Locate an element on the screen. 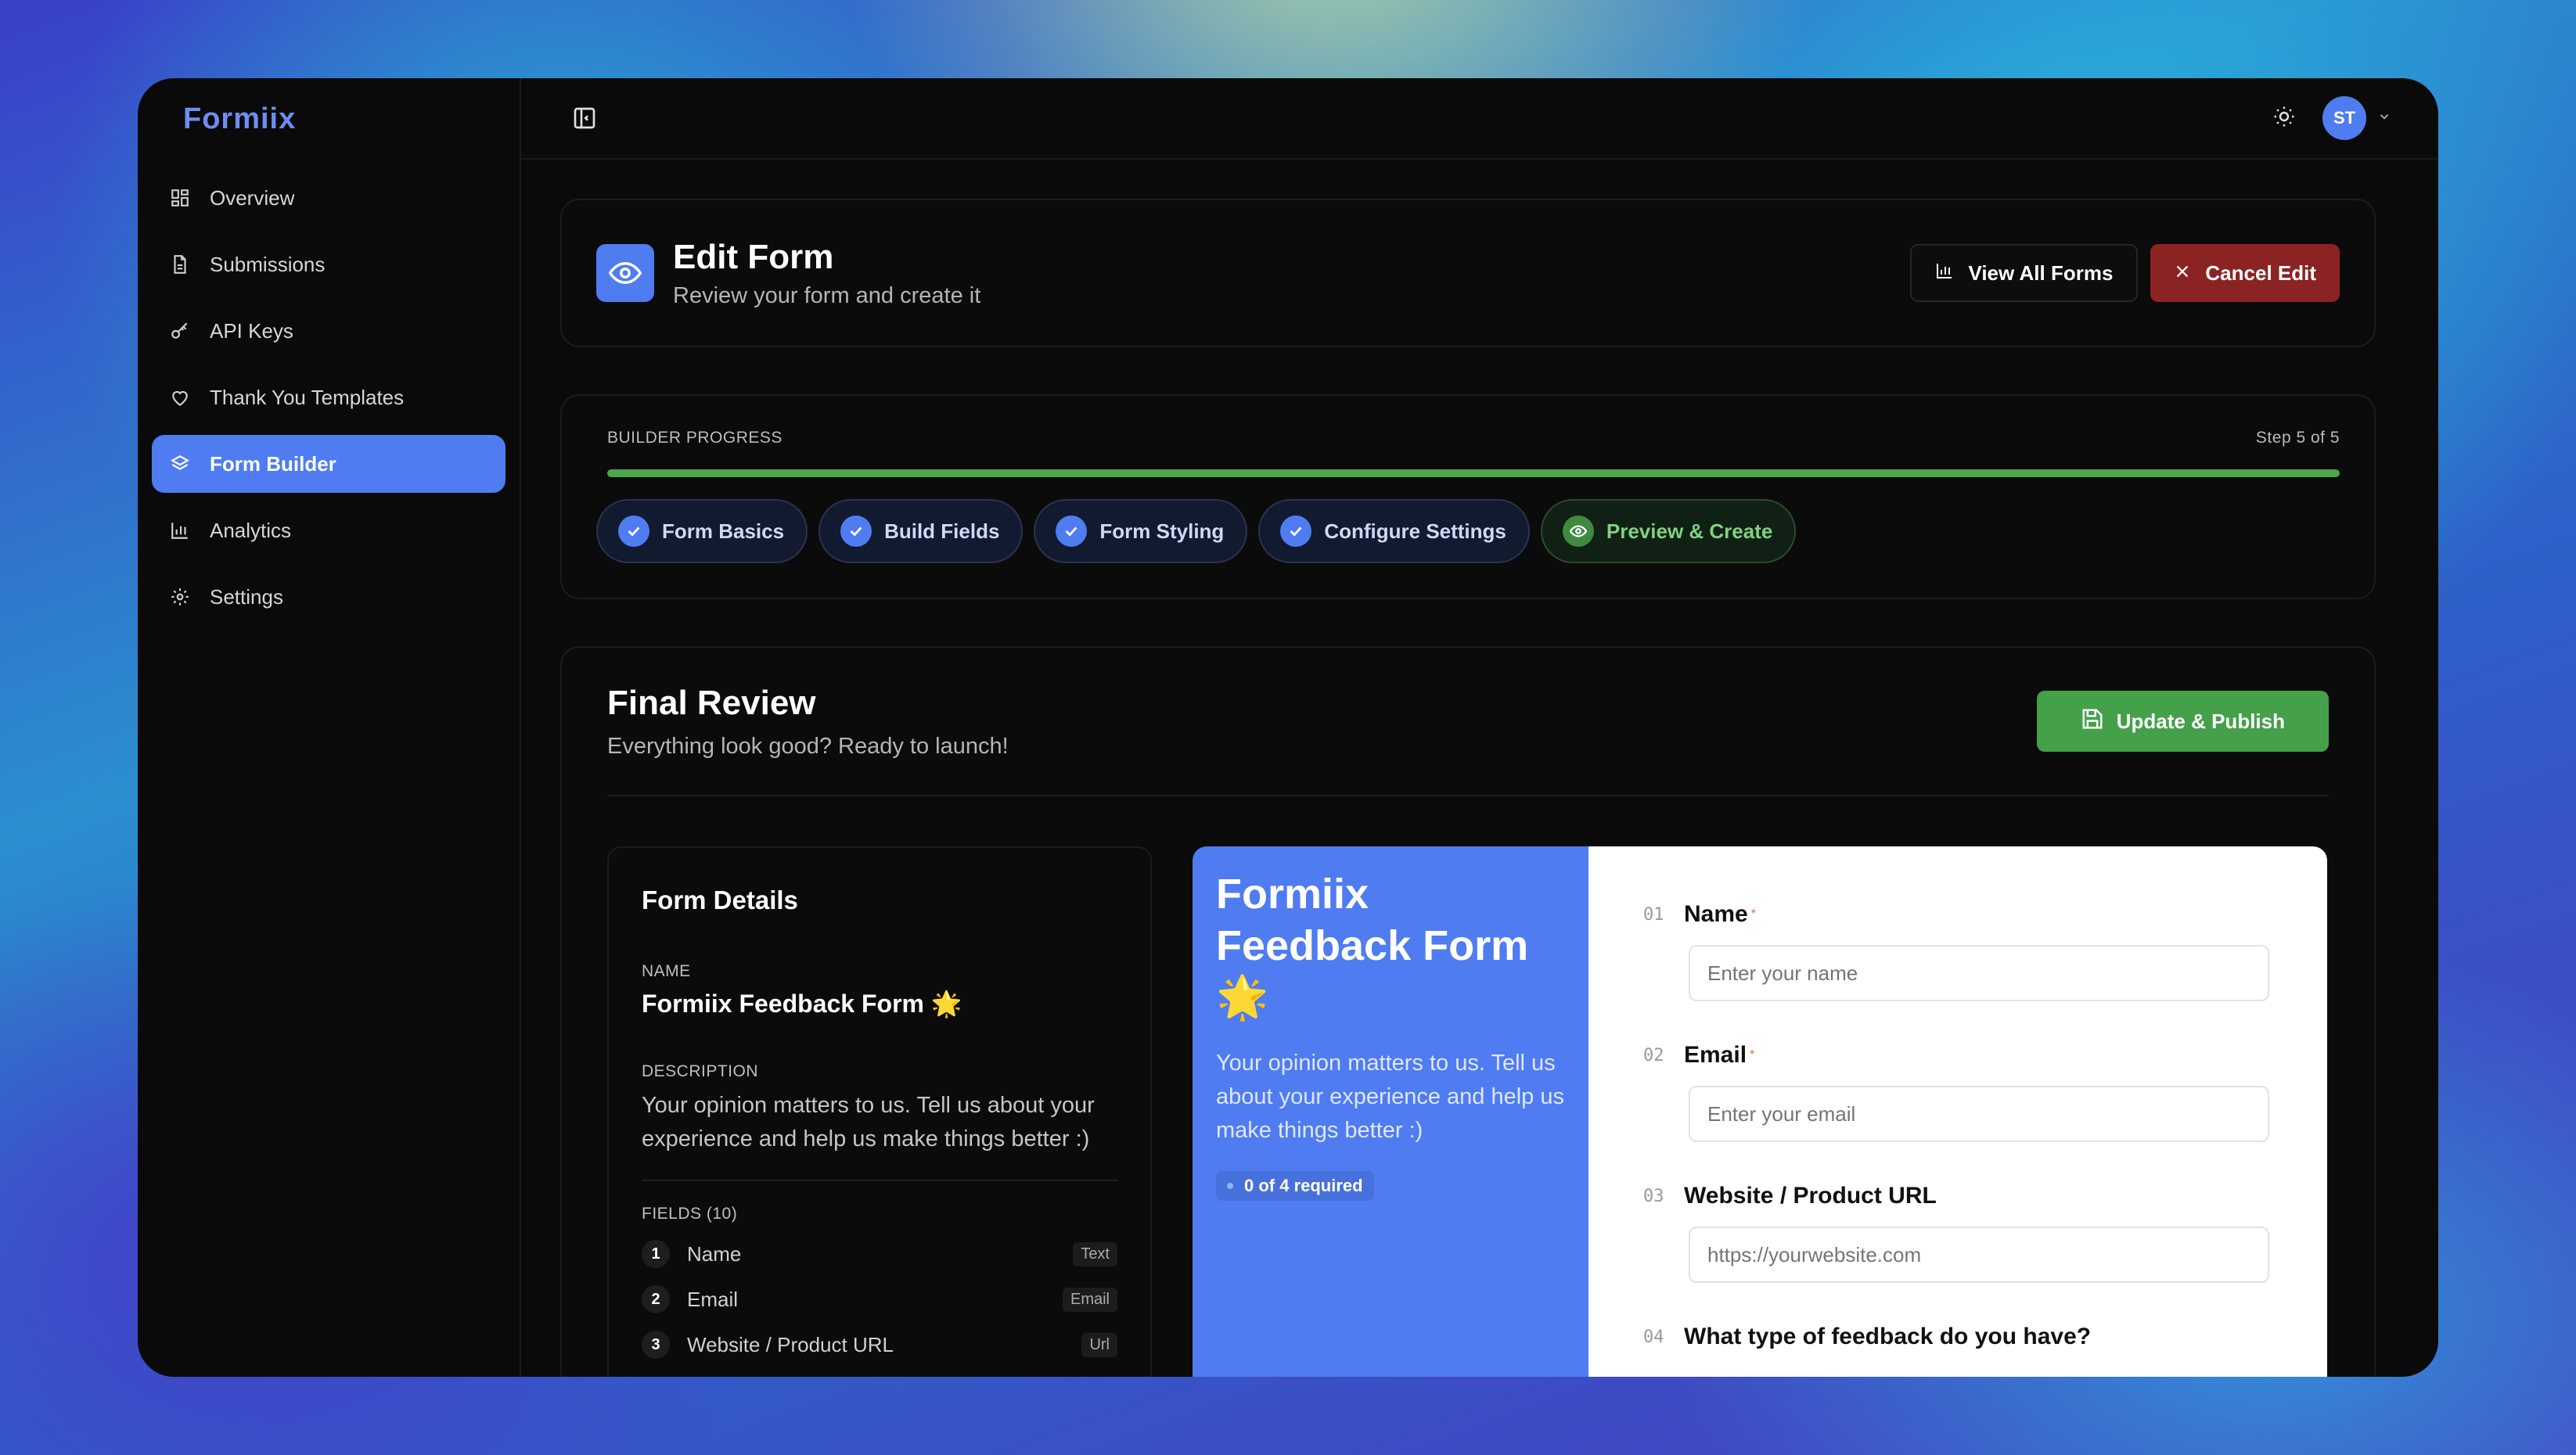  sidebar-item-api-keys: API Keys is located at coordinates (328, 331).